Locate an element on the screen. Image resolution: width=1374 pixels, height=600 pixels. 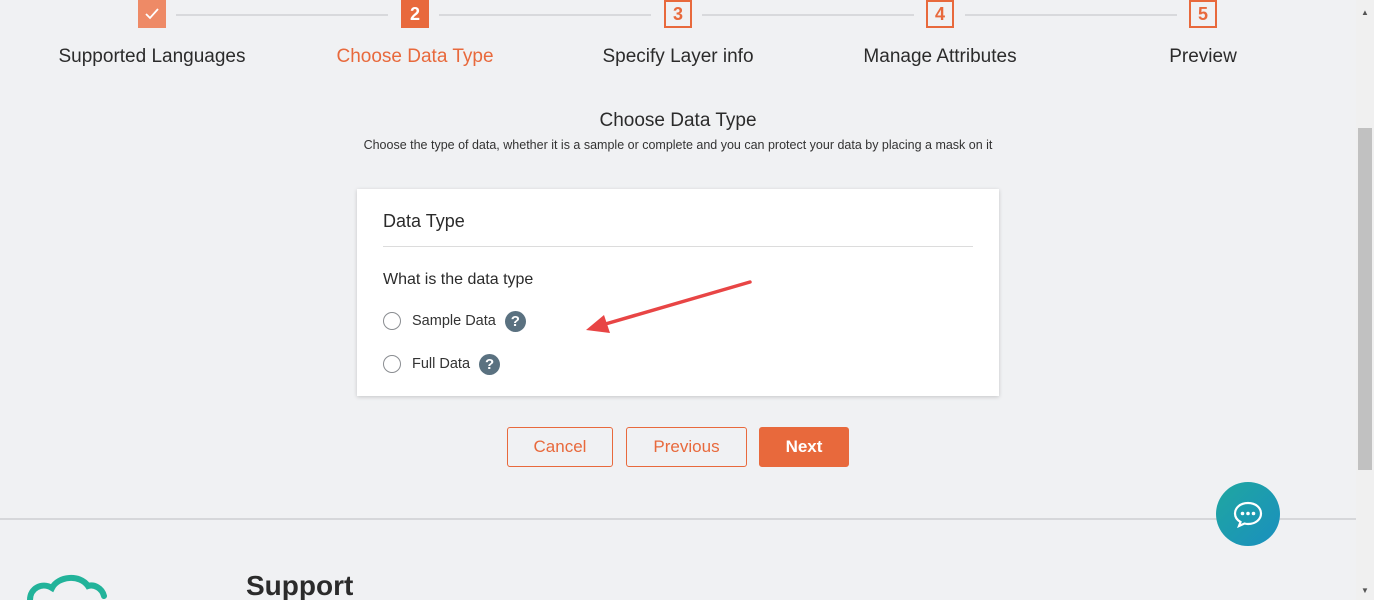
cloud-logo-icon is located at coordinates (67, 587).